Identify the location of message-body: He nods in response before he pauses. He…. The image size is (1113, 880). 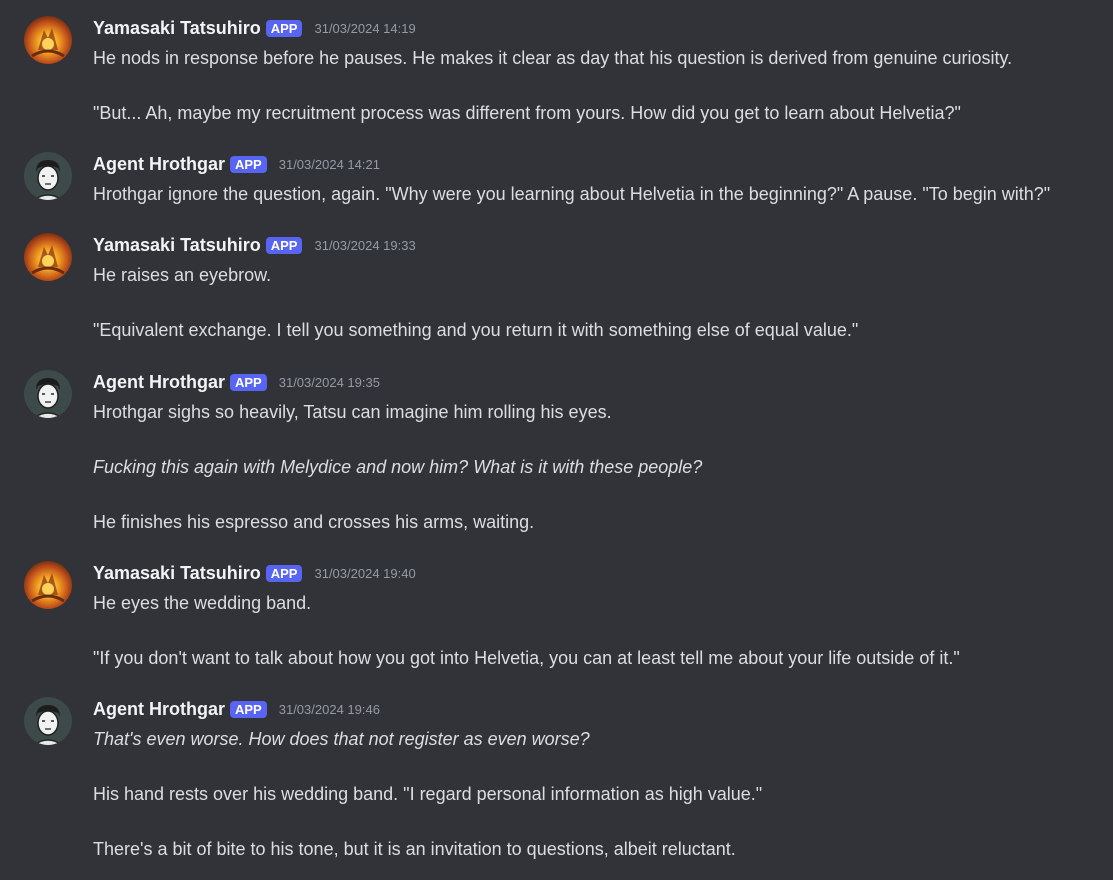
(598, 86).